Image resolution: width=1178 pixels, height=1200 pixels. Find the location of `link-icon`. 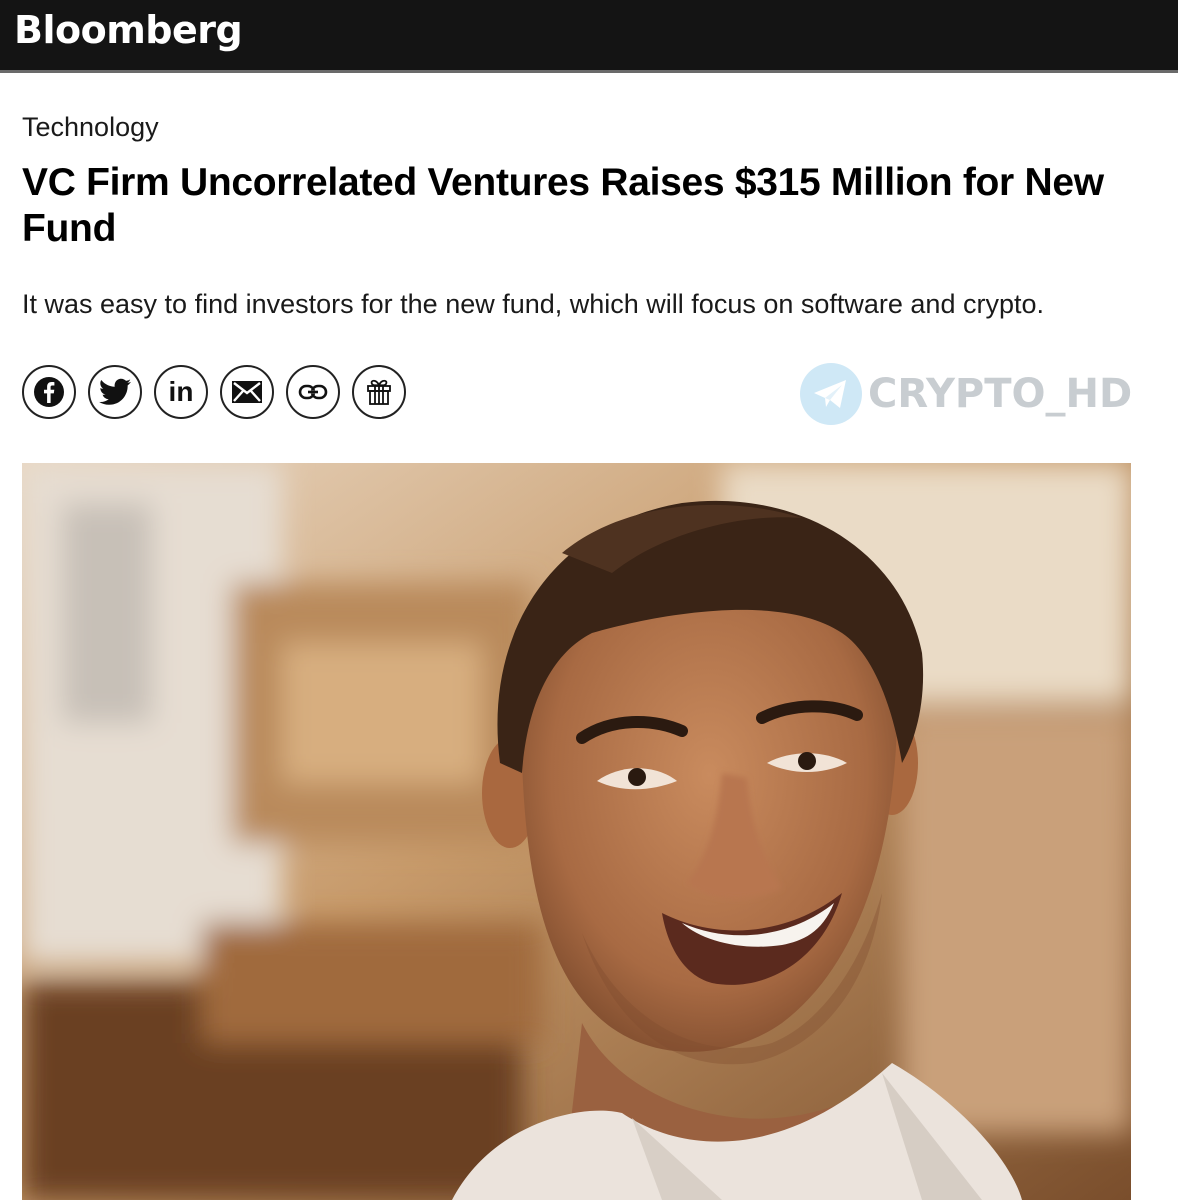

link-icon is located at coordinates (313, 392).